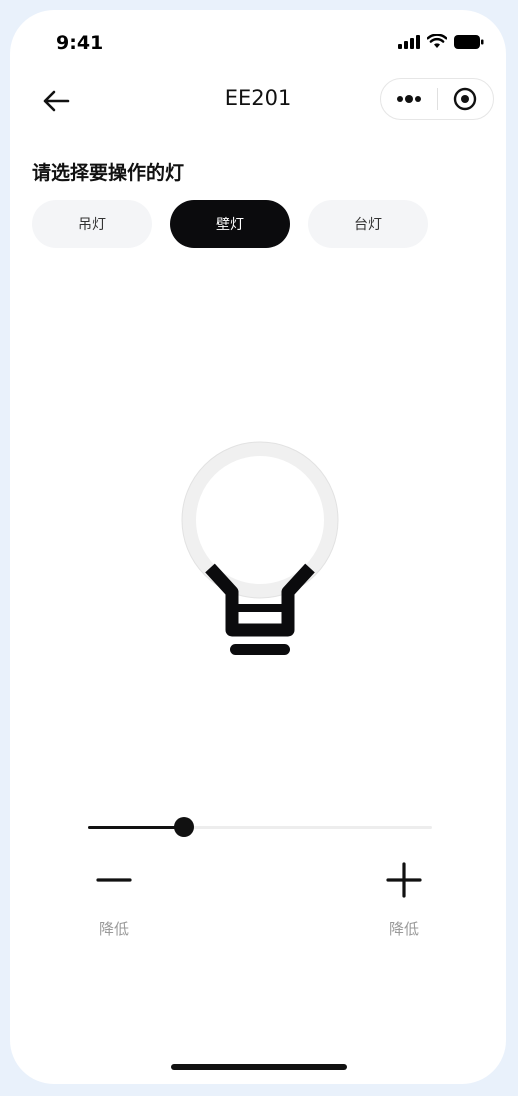  What do you see at coordinates (404, 880) in the screenshot?
I see `plus-icon` at bounding box center [404, 880].